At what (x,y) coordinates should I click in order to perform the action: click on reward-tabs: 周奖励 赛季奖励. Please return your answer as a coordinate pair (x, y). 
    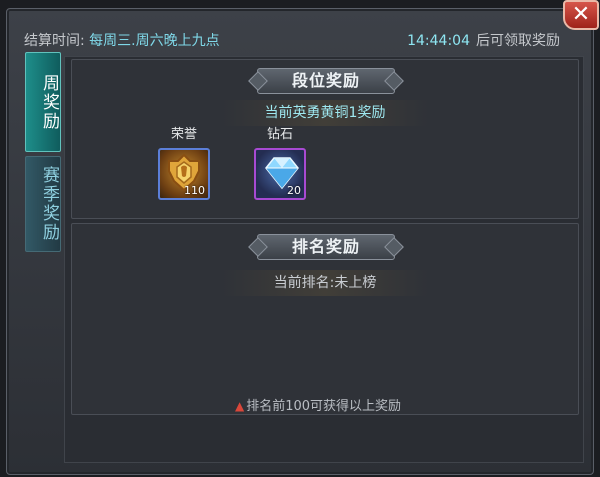
    Looking at the image, I should click on (44, 152).